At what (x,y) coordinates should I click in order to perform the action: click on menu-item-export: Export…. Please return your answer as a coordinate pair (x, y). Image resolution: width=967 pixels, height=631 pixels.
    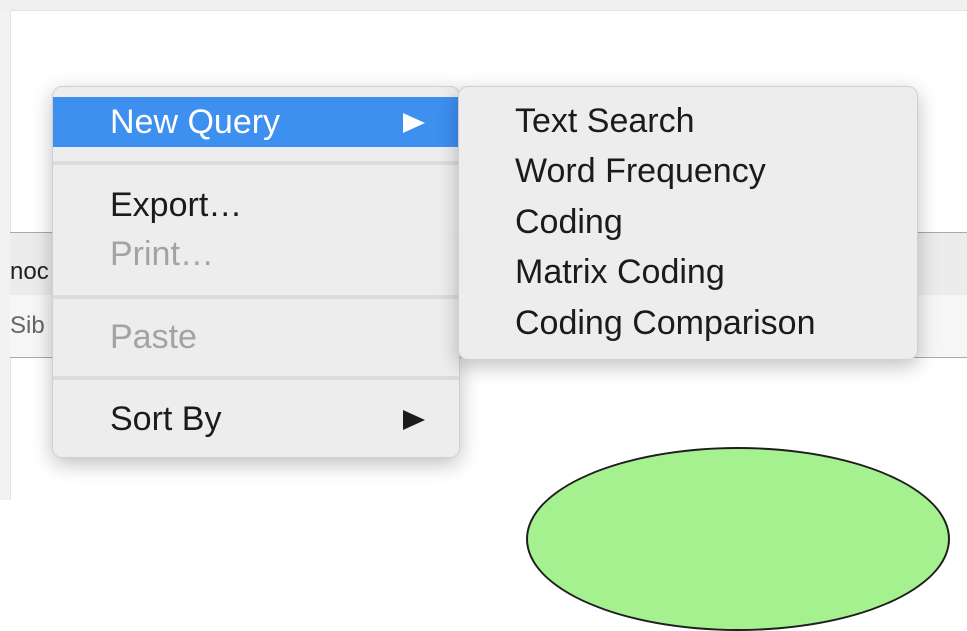
    Looking at the image, I should click on (256, 205).